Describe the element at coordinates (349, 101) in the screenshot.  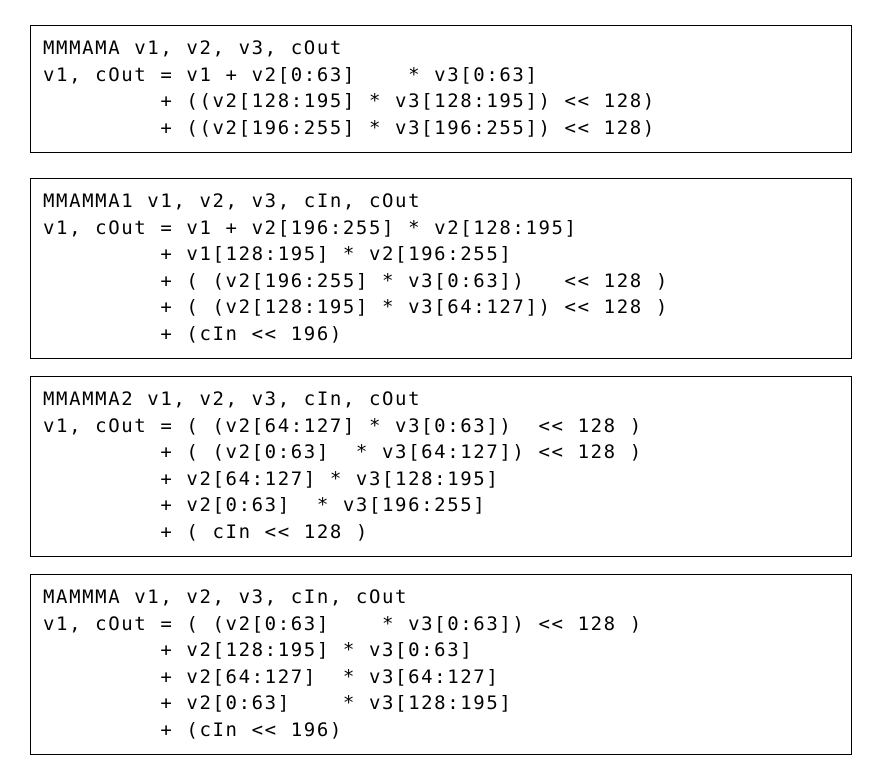
I see `code-line: + ((v2[128:195] * v3[128:195]) << 128)` at that location.